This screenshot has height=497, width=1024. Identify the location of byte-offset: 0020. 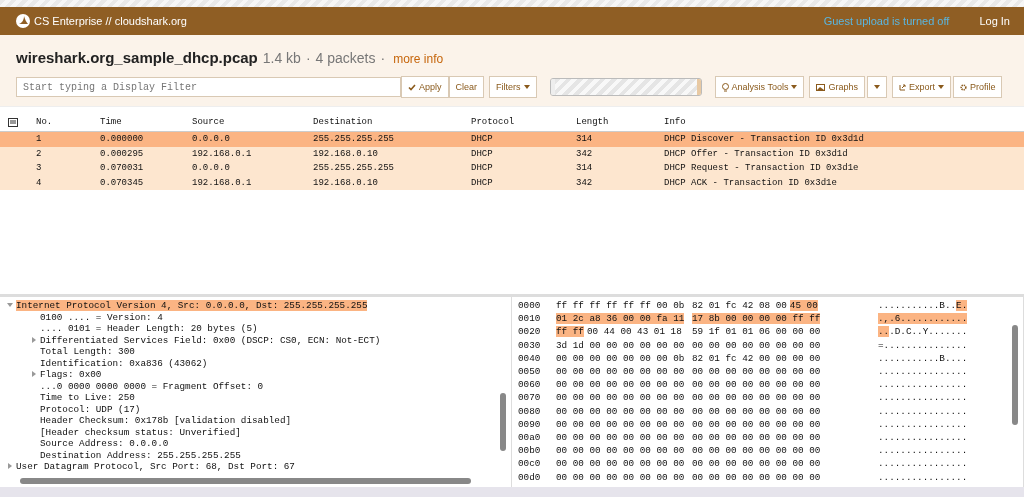
(530, 332).